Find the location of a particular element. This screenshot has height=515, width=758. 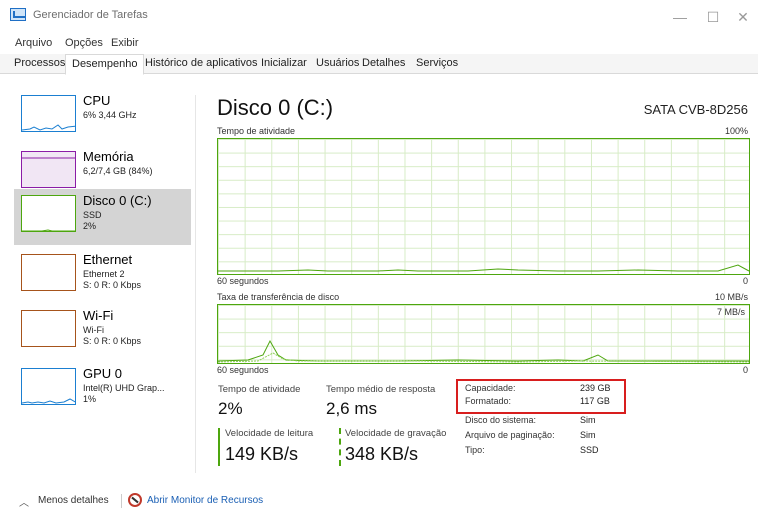

prop-type: Tipo: SSD is located at coordinates (545, 451).